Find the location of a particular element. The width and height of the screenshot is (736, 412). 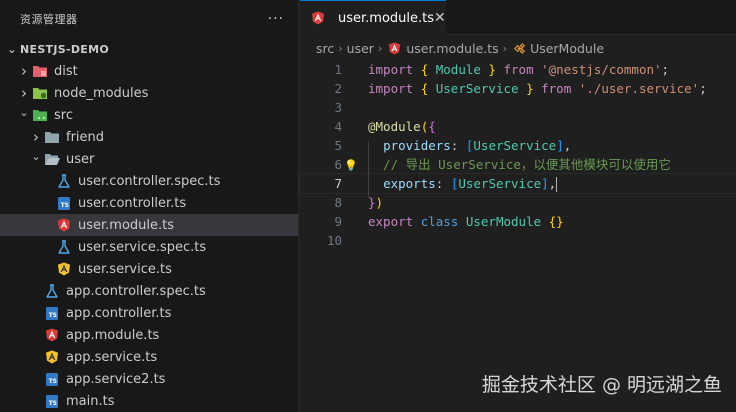

line-number: 7 is located at coordinates (338, 183).